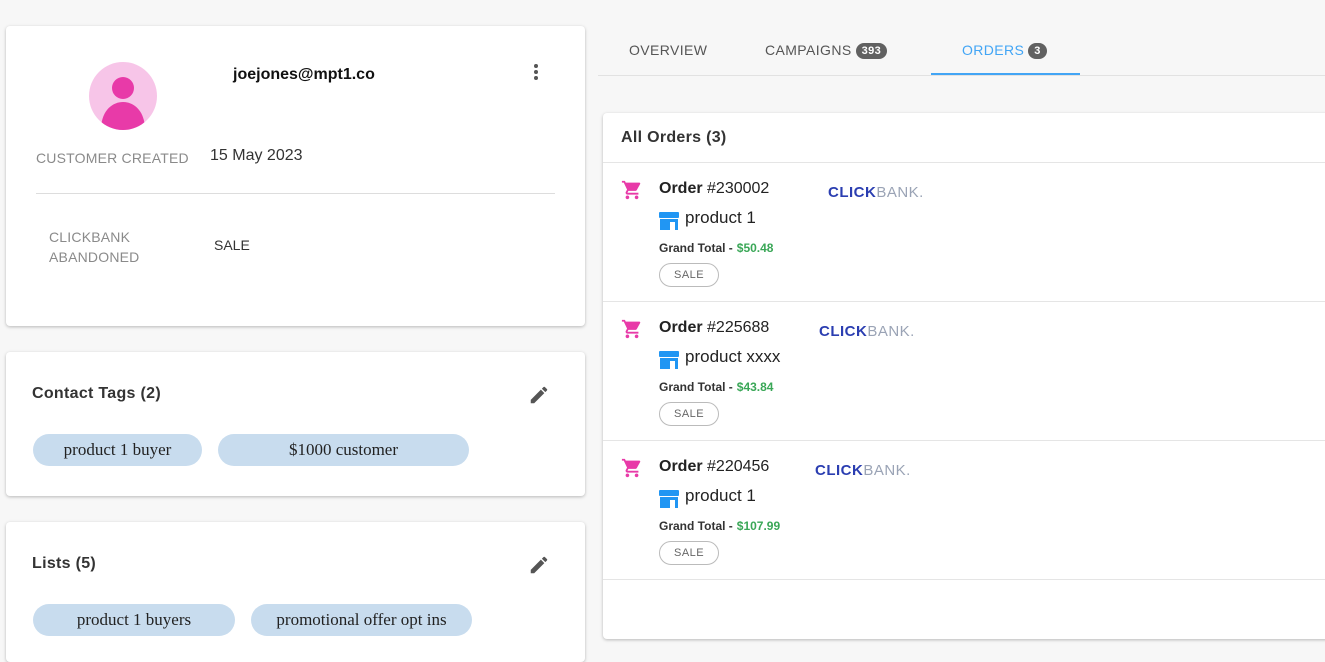  What do you see at coordinates (94, 247) in the screenshot?
I see `clickbank-abandoned-label: CLICKBANK ABANDONED` at bounding box center [94, 247].